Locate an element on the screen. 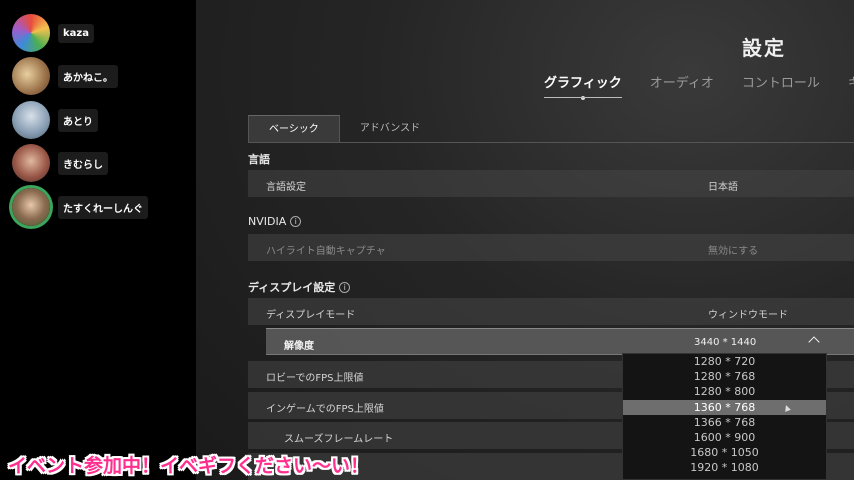 The width and height of the screenshot is (854, 480). tab-divider is located at coordinates (551, 142).